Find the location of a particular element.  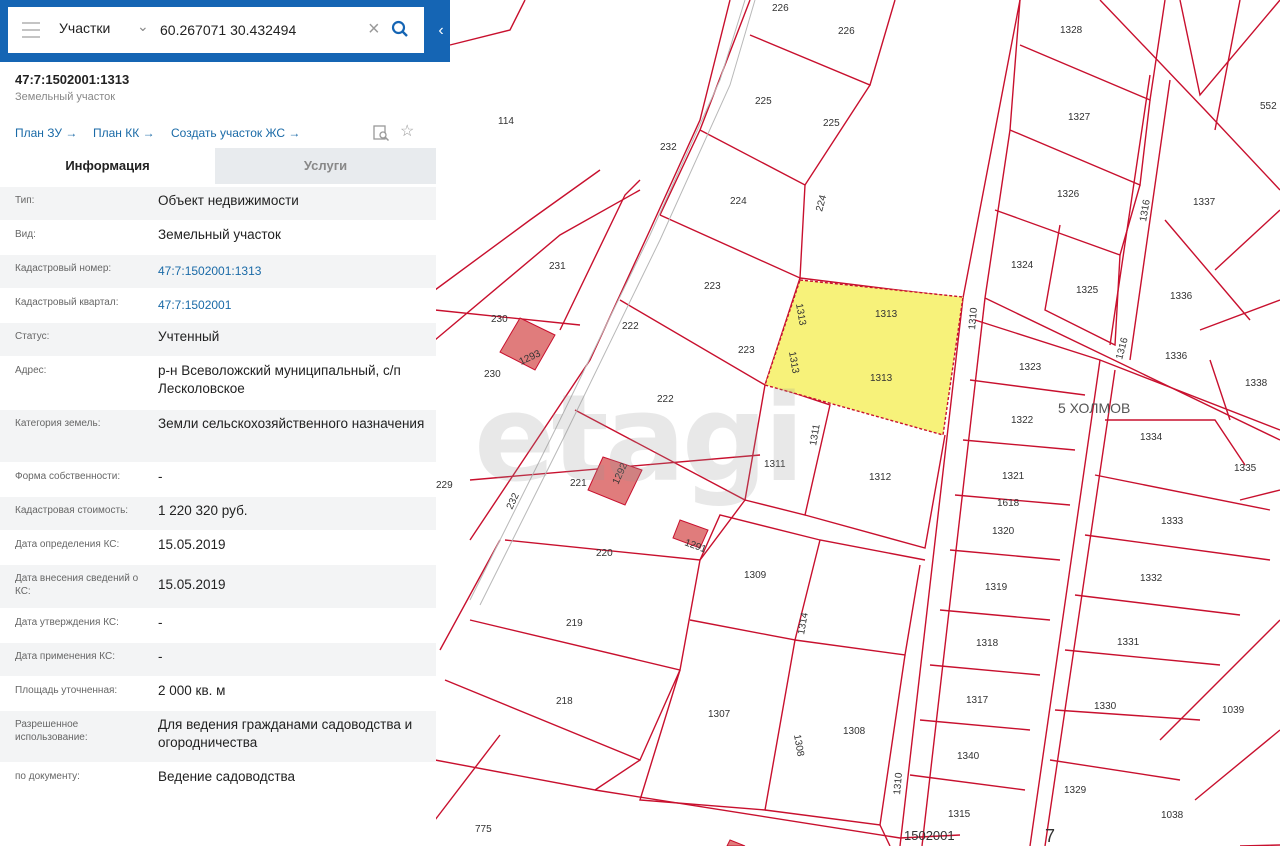

plot-label: 1308 is located at coordinates (854, 731).